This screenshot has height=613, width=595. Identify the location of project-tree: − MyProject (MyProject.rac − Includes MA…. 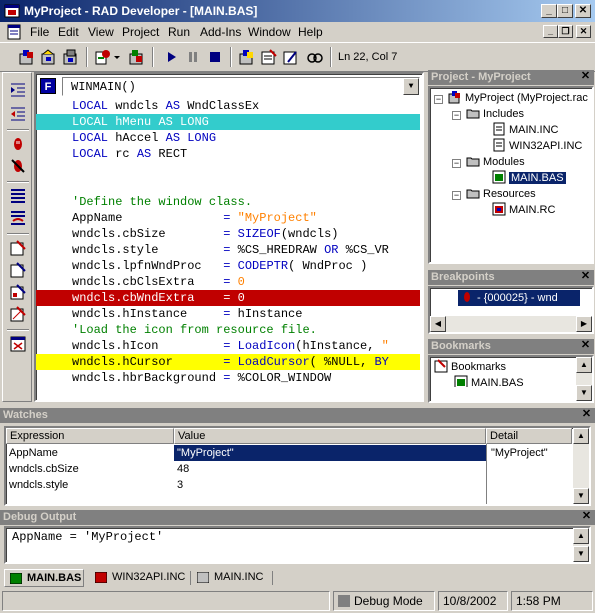
(511, 175).